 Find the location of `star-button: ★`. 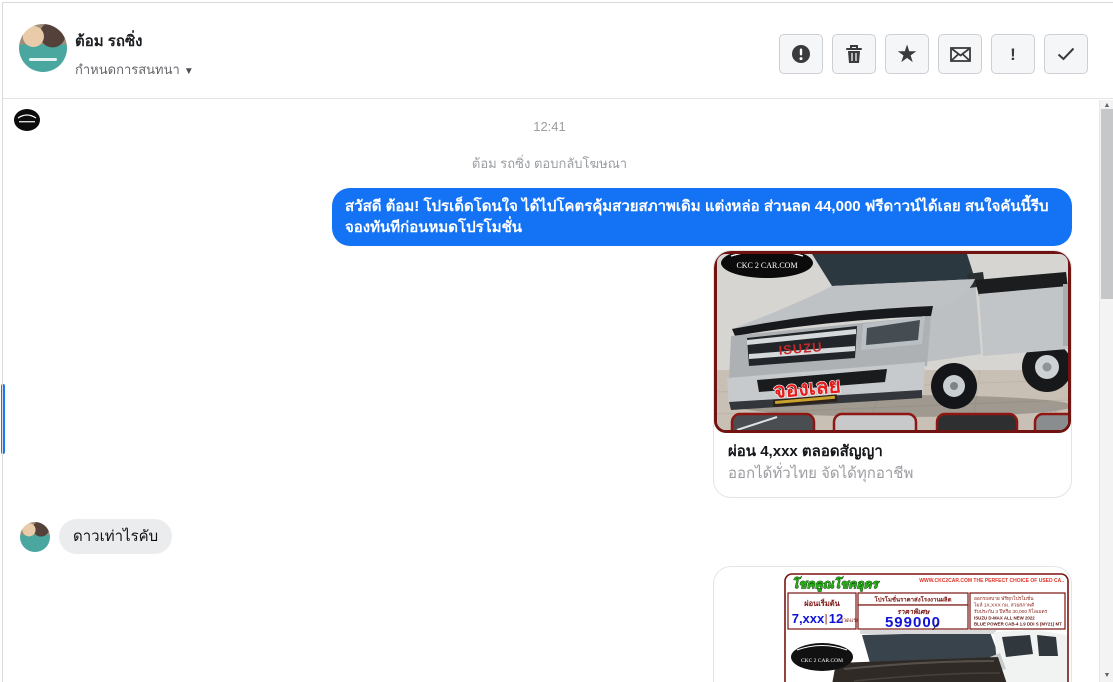

star-button: ★ is located at coordinates (907, 54).